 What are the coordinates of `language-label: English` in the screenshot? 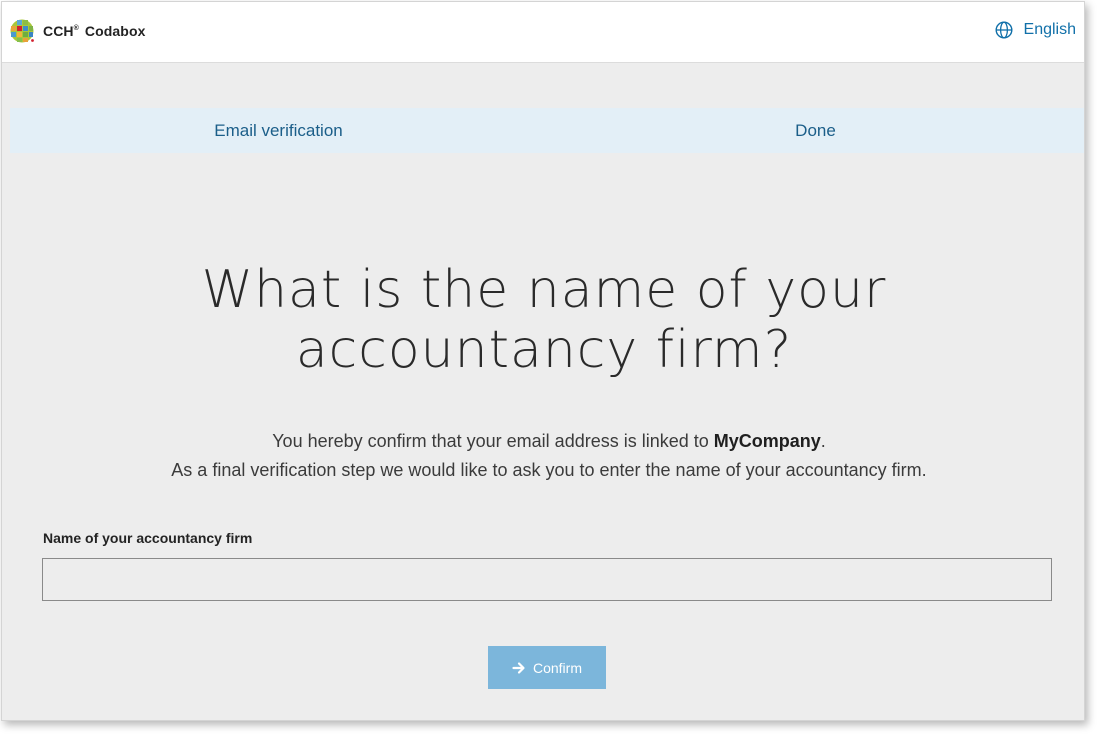 It's located at (1049, 29).